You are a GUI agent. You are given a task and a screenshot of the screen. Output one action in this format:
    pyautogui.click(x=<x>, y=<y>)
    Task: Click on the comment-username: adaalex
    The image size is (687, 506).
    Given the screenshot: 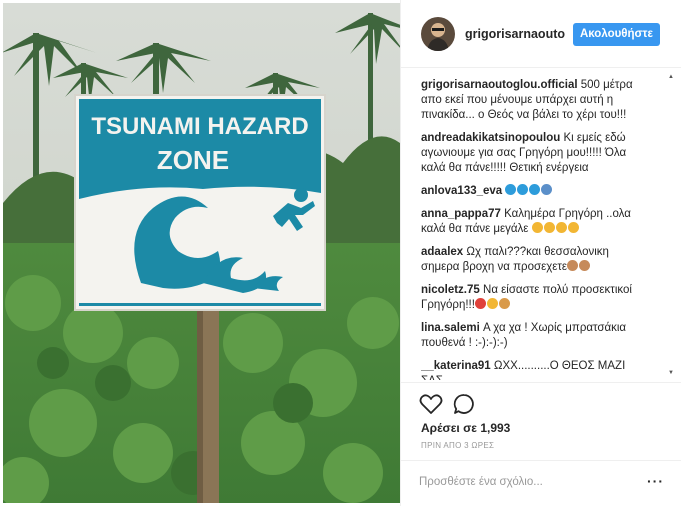 What is the action you would take?
    pyautogui.click(x=442, y=252)
    